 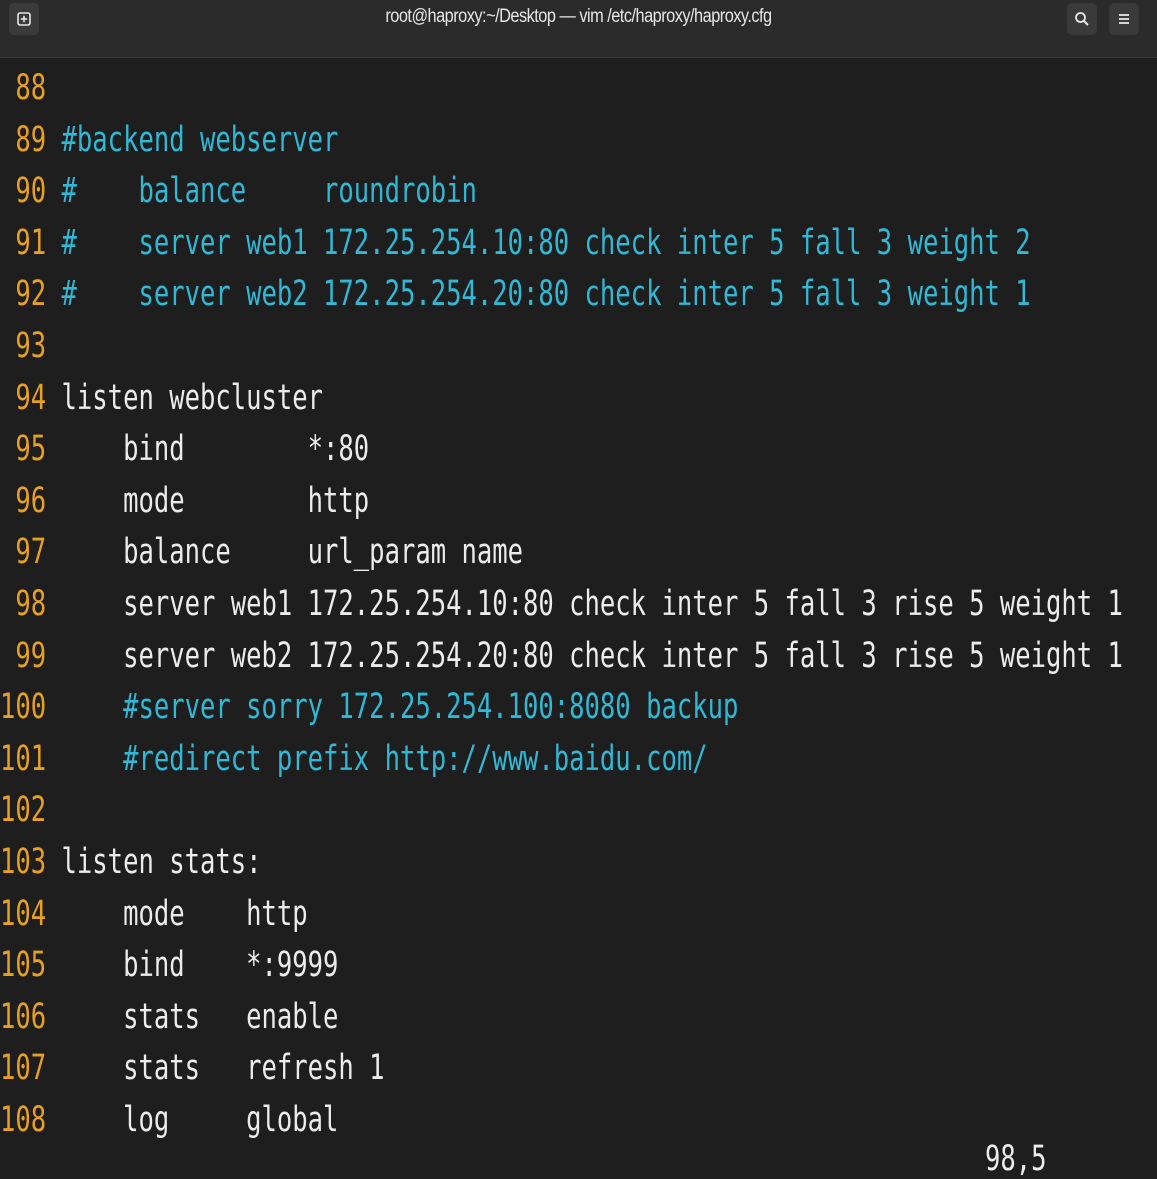 I want to click on code-line: 93, so click(x=31, y=346).